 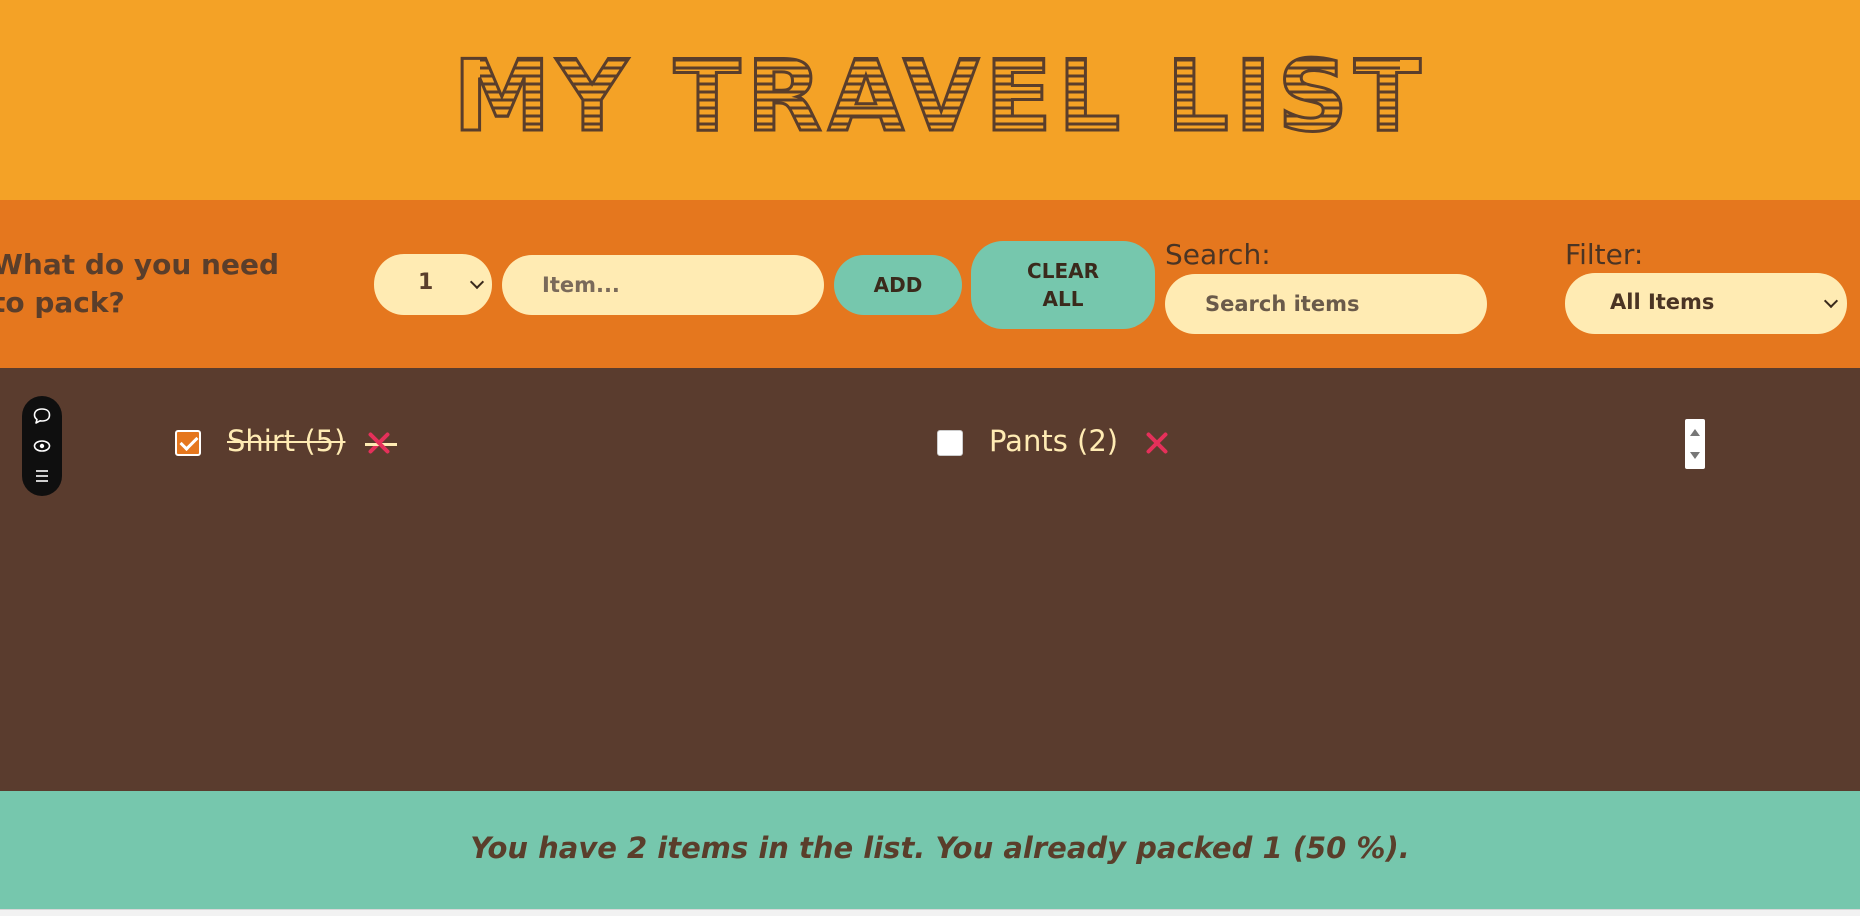 What do you see at coordinates (42, 476) in the screenshot?
I see `menu-icon` at bounding box center [42, 476].